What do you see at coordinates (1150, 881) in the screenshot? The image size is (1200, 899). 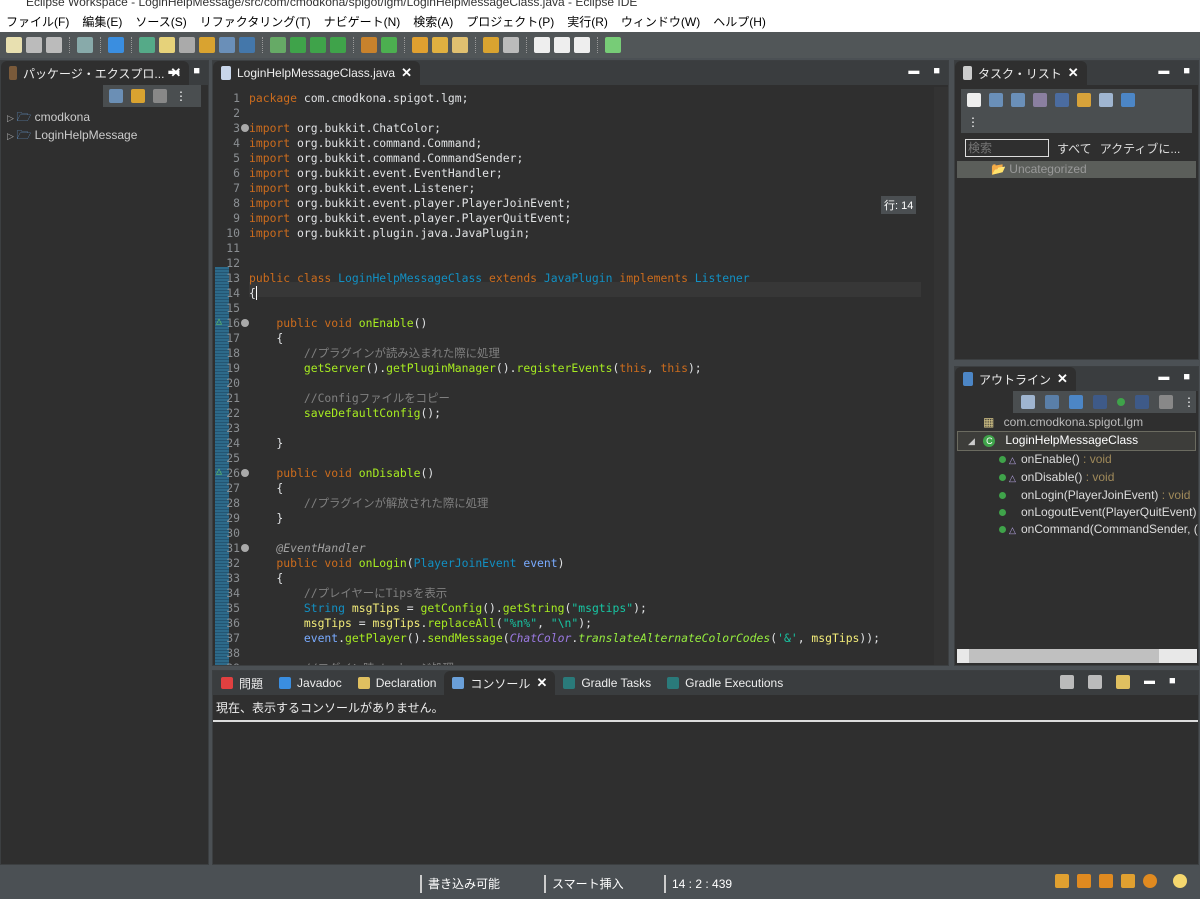 I see `help-icon` at bounding box center [1150, 881].